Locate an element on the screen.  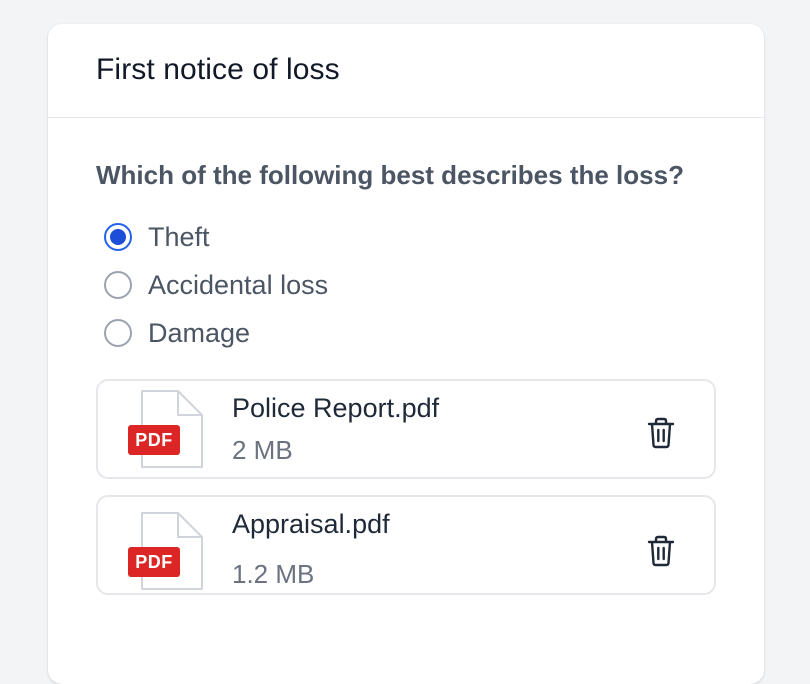
file-item: PDF Police Report.pdf 2 MB is located at coordinates (406, 429).